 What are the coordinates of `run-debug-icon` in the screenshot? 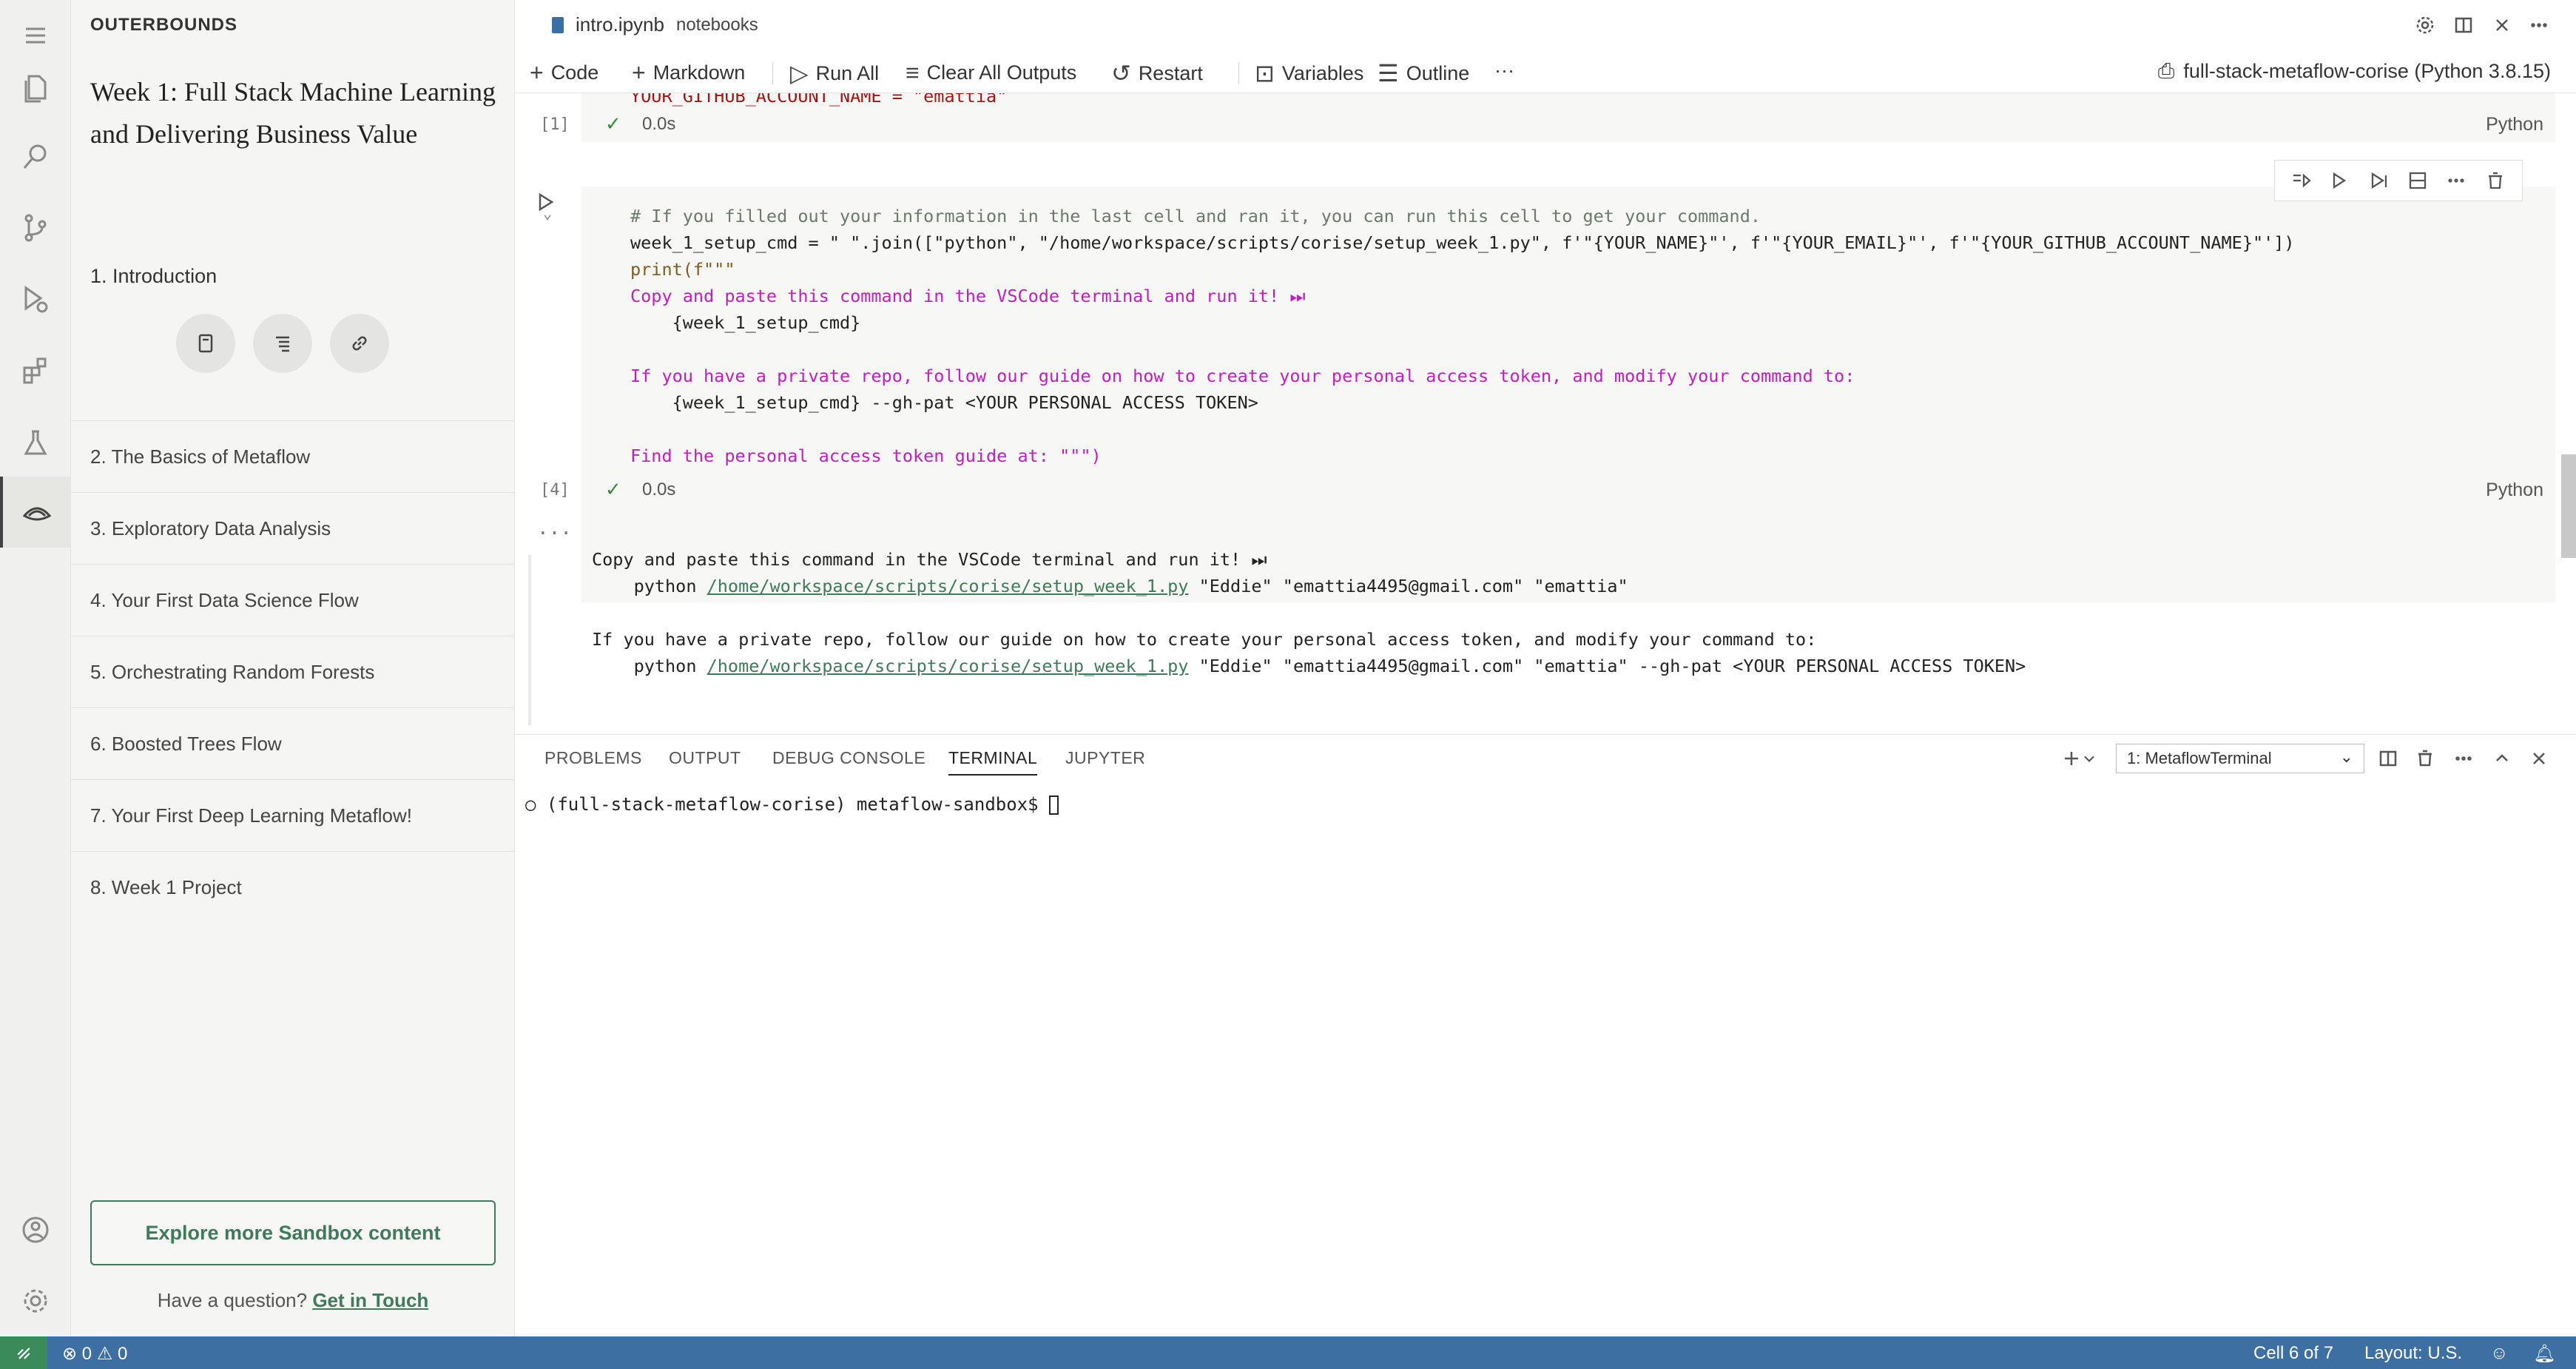 It's located at (35, 298).